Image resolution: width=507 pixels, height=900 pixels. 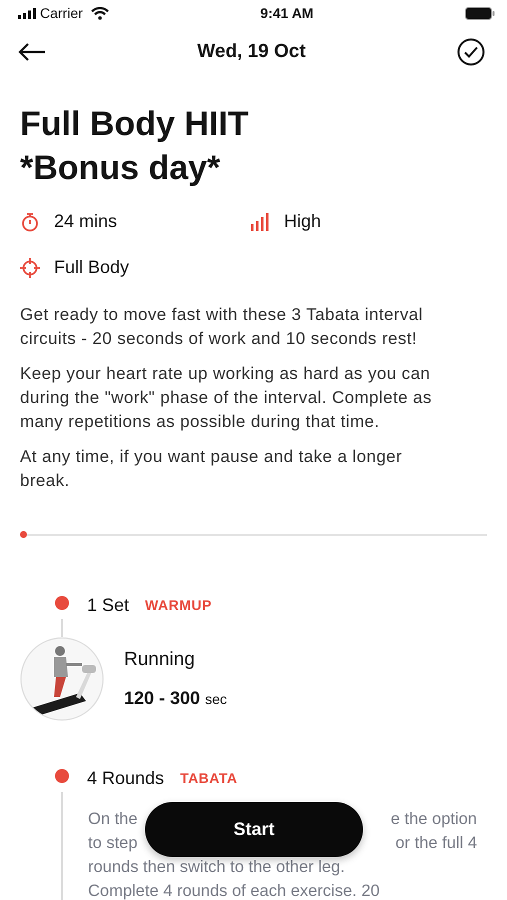 I want to click on step-tag: WARMUP, so click(x=178, y=605).